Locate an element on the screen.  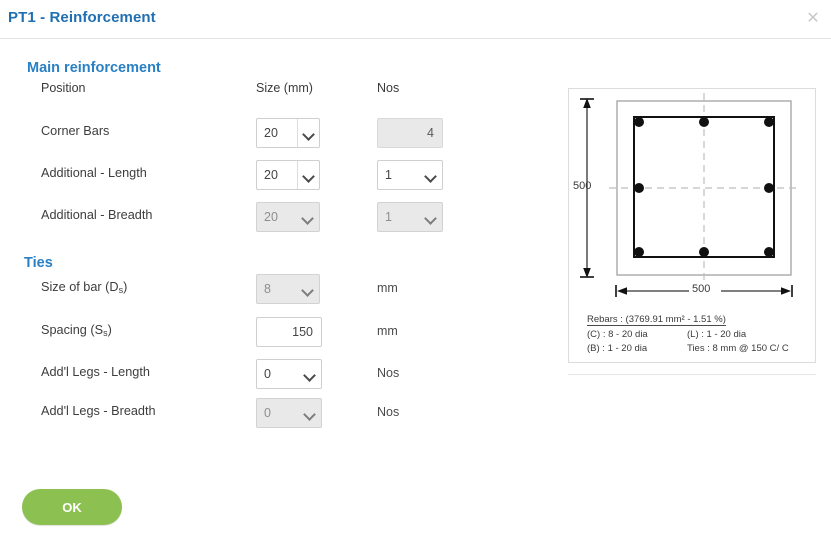
row-label-additional-length: Additional - Length is located at coordinates (94, 173).